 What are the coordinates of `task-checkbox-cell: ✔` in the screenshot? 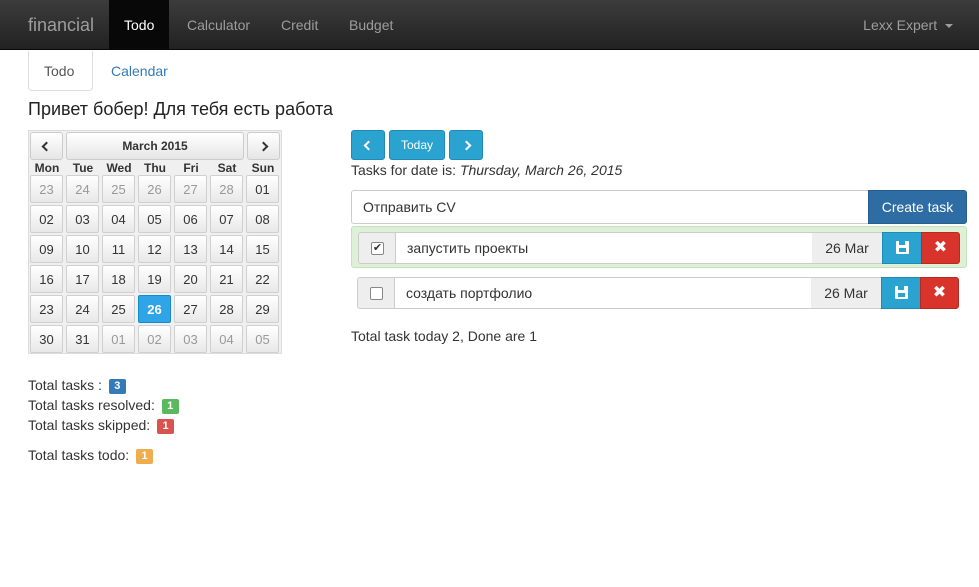 It's located at (377, 248).